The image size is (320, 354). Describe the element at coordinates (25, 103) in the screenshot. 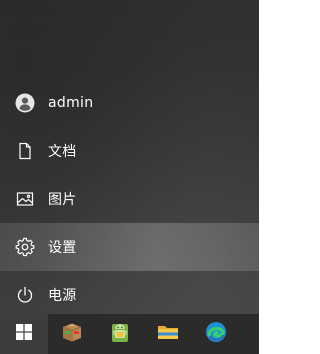

I see `user-avatar-icon` at that location.